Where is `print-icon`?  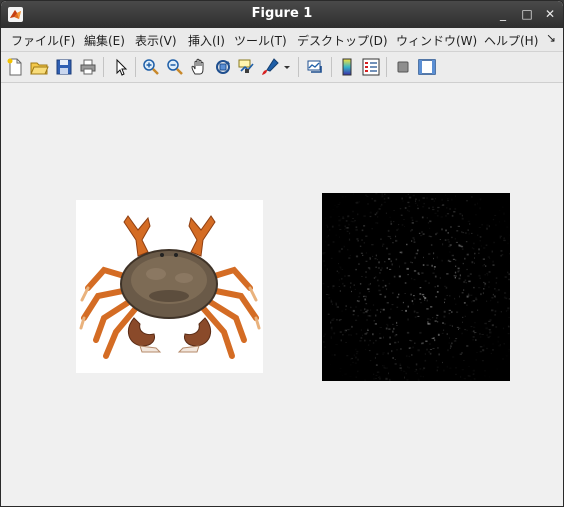
print-icon is located at coordinates (88, 67).